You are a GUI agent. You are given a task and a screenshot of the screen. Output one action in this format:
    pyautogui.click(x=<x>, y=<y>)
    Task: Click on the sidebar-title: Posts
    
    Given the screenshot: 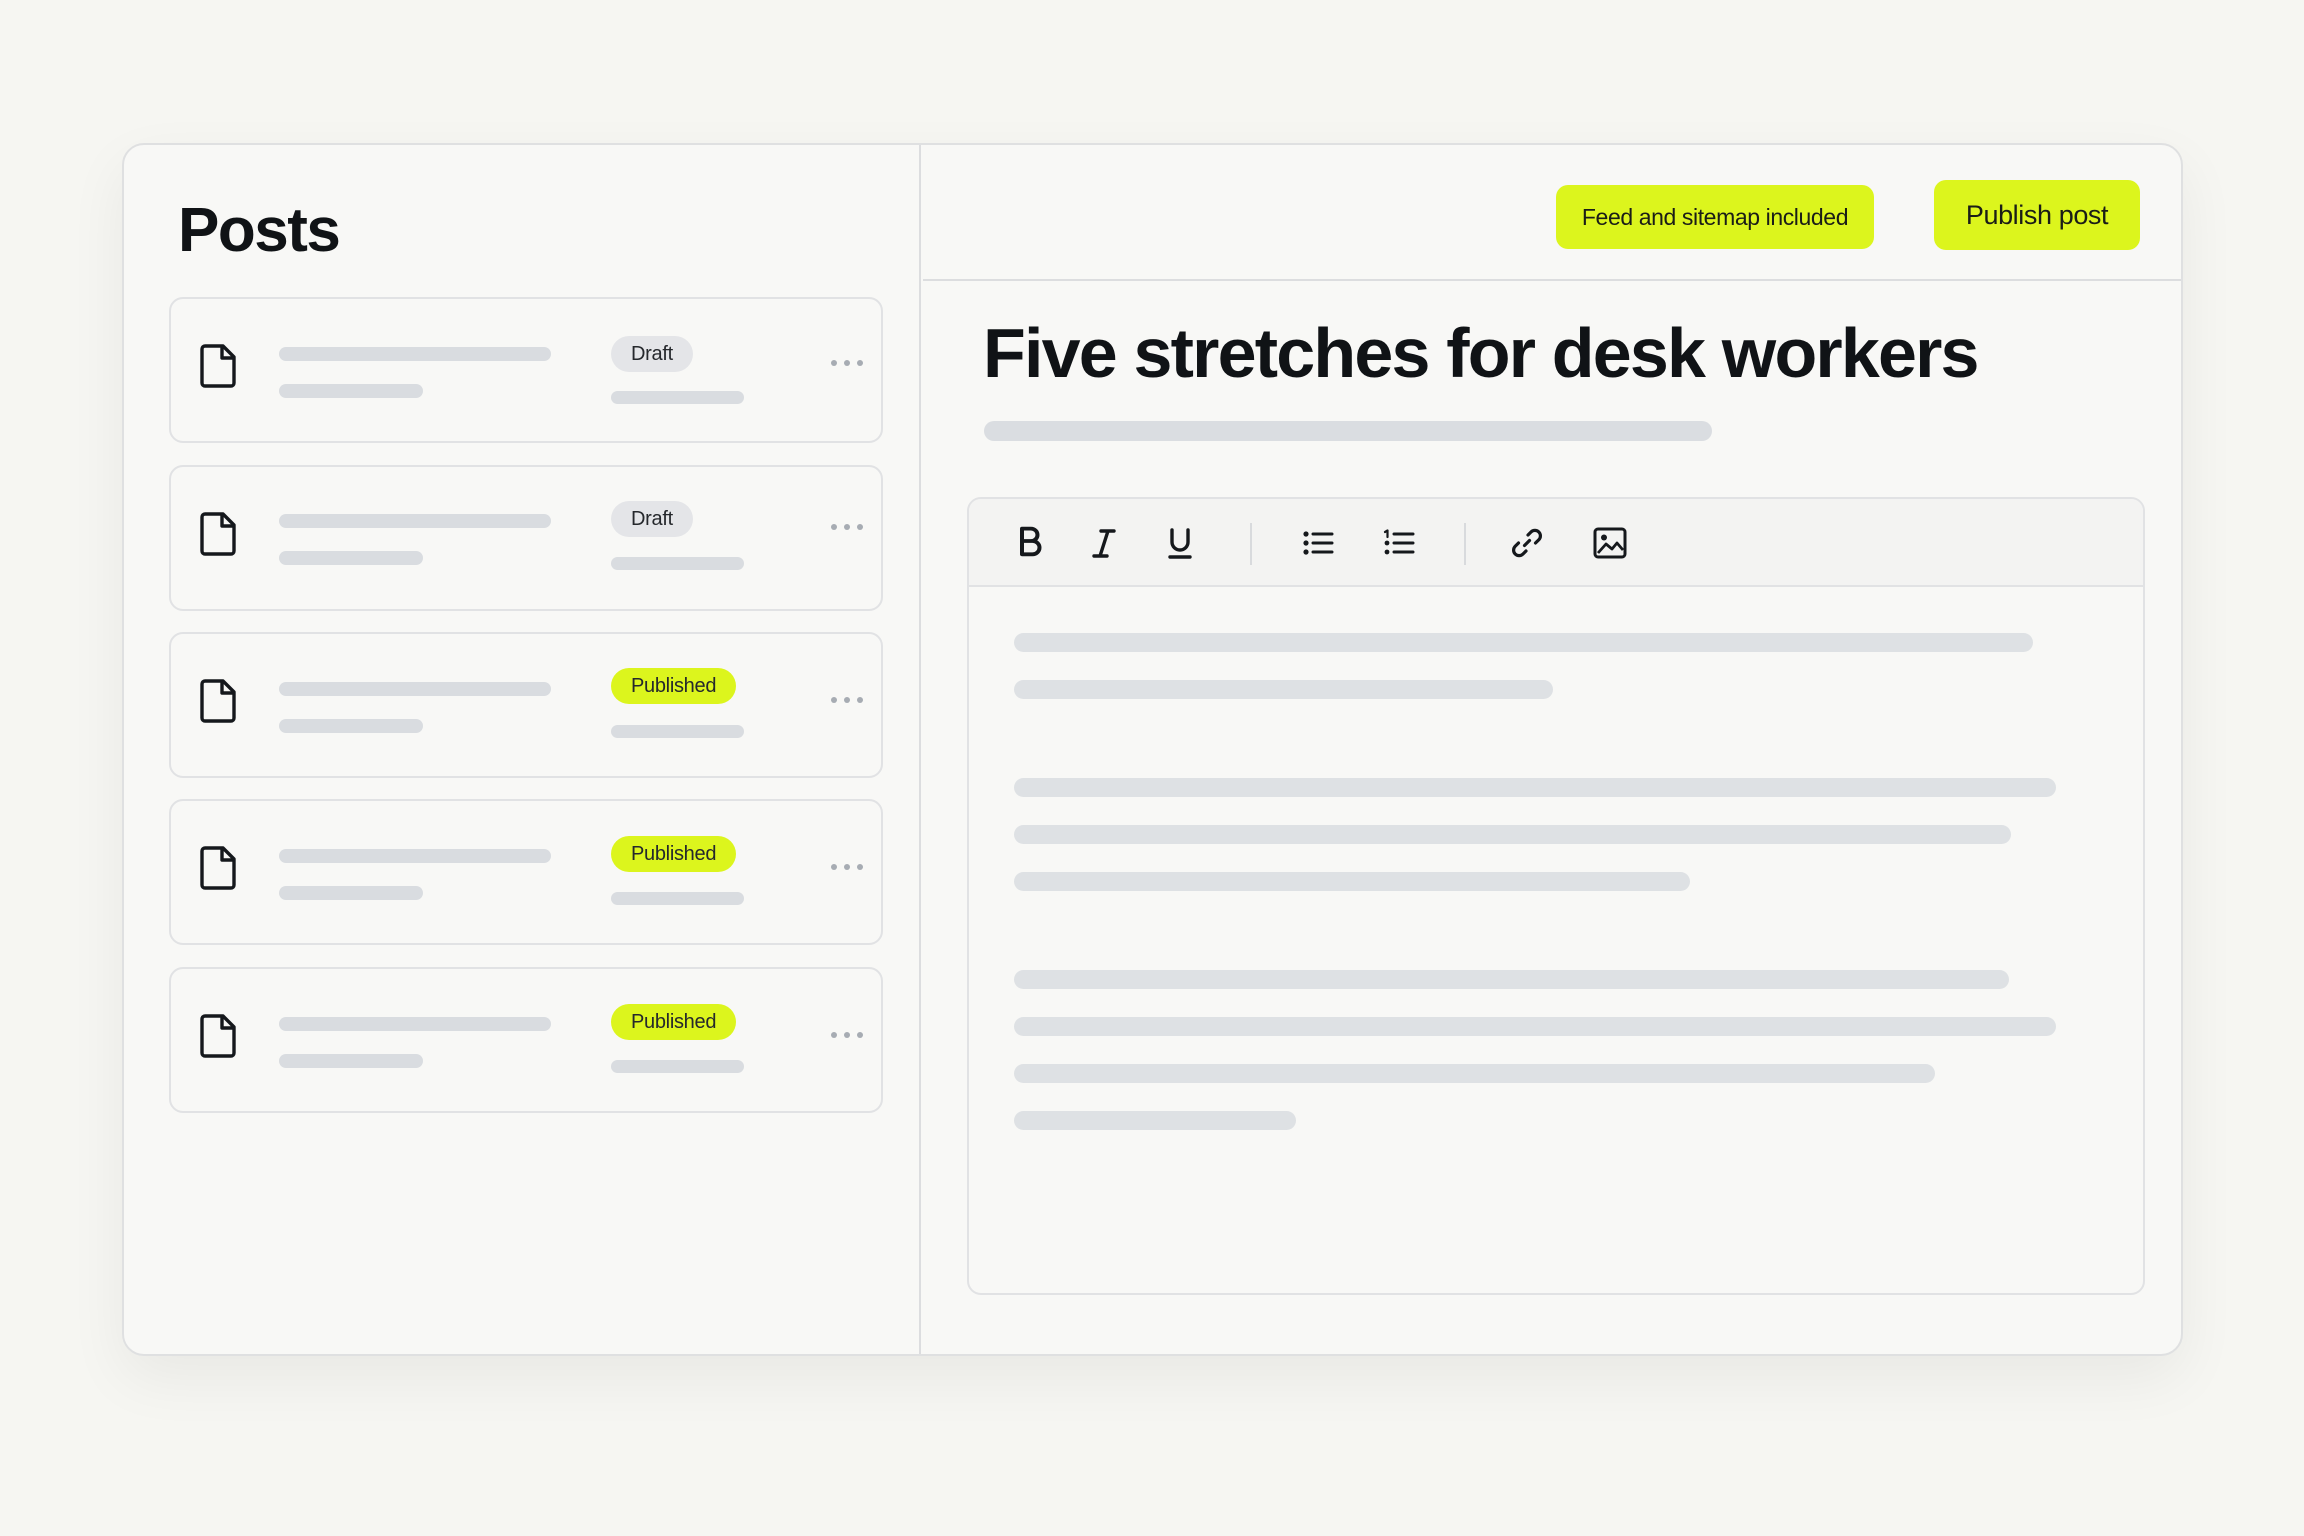 What is the action you would take?
    pyautogui.click(x=259, y=230)
    